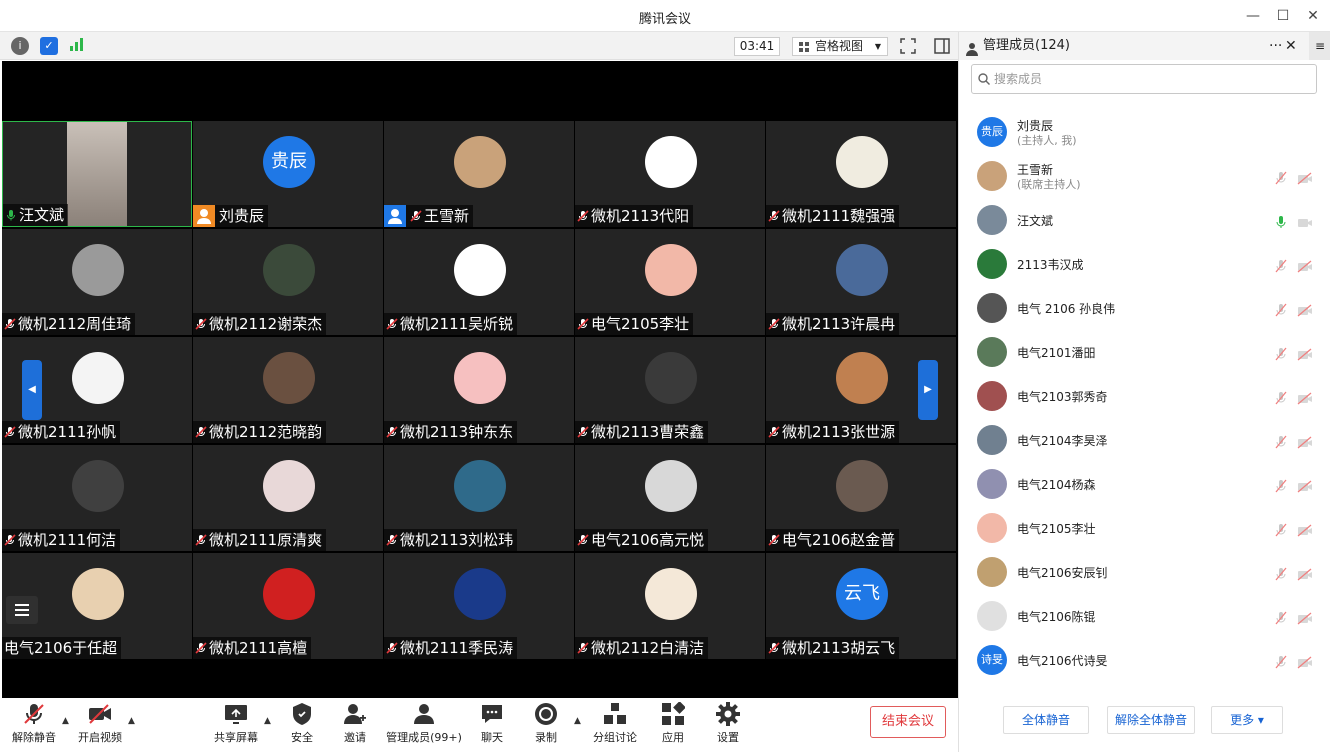 The height and width of the screenshot is (752, 1330). I want to click on participant-tile: 微机2112谢荣杰, so click(288, 282).